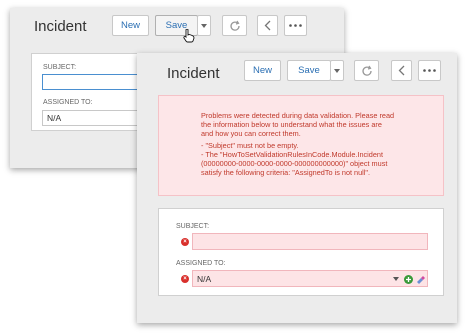  What do you see at coordinates (309, 70) in the screenshot?
I see `save-button: Save` at bounding box center [309, 70].